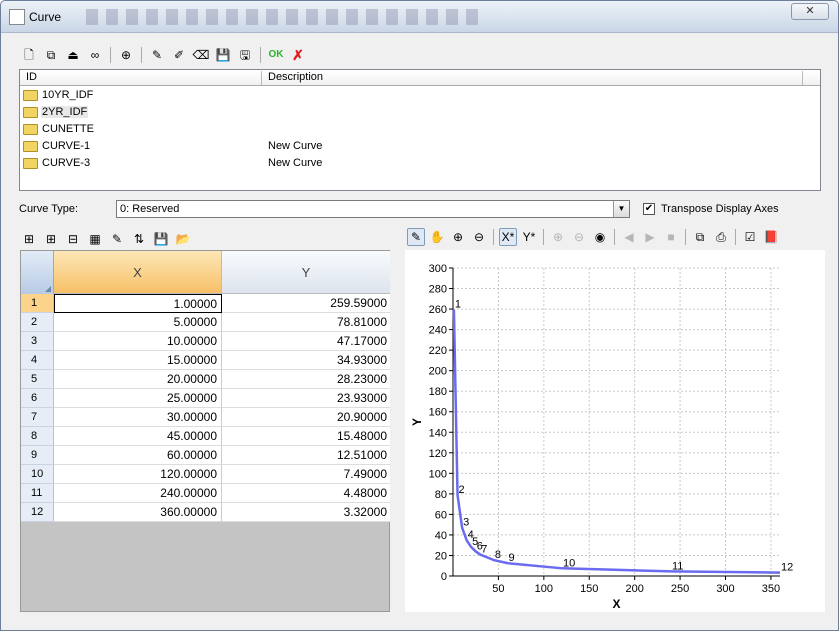 The image size is (839, 631). Describe the element at coordinates (117, 239) in the screenshot. I see `edit-grid-icon: ✎` at that location.